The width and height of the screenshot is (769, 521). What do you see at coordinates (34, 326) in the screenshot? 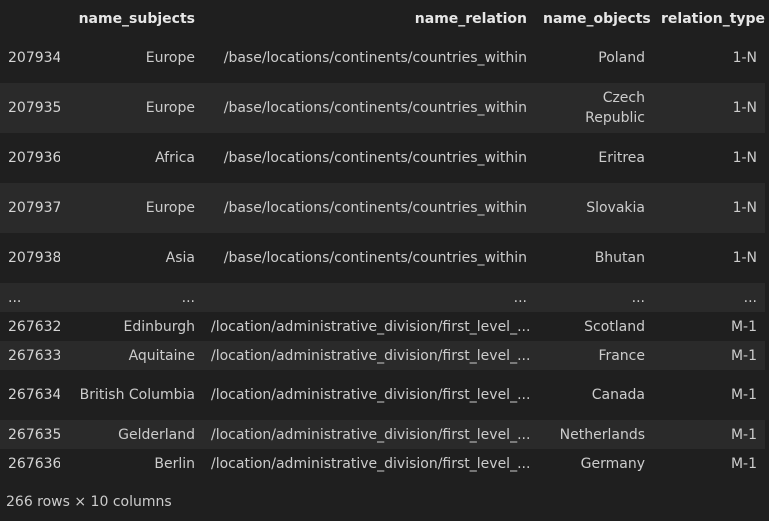
I see `row-index: 267632` at bounding box center [34, 326].